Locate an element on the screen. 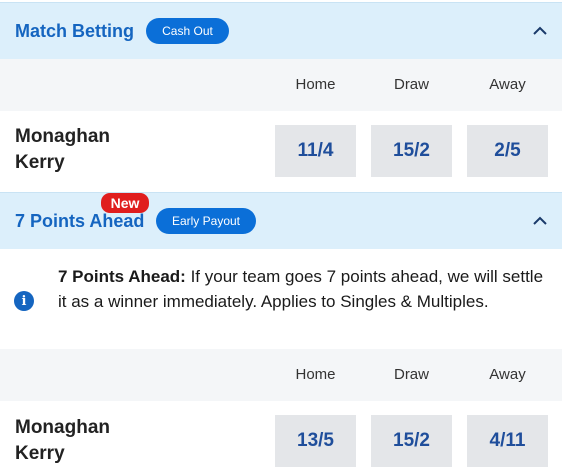 The height and width of the screenshot is (476, 562). odds-home-button: 11/4 is located at coordinates (315, 151).